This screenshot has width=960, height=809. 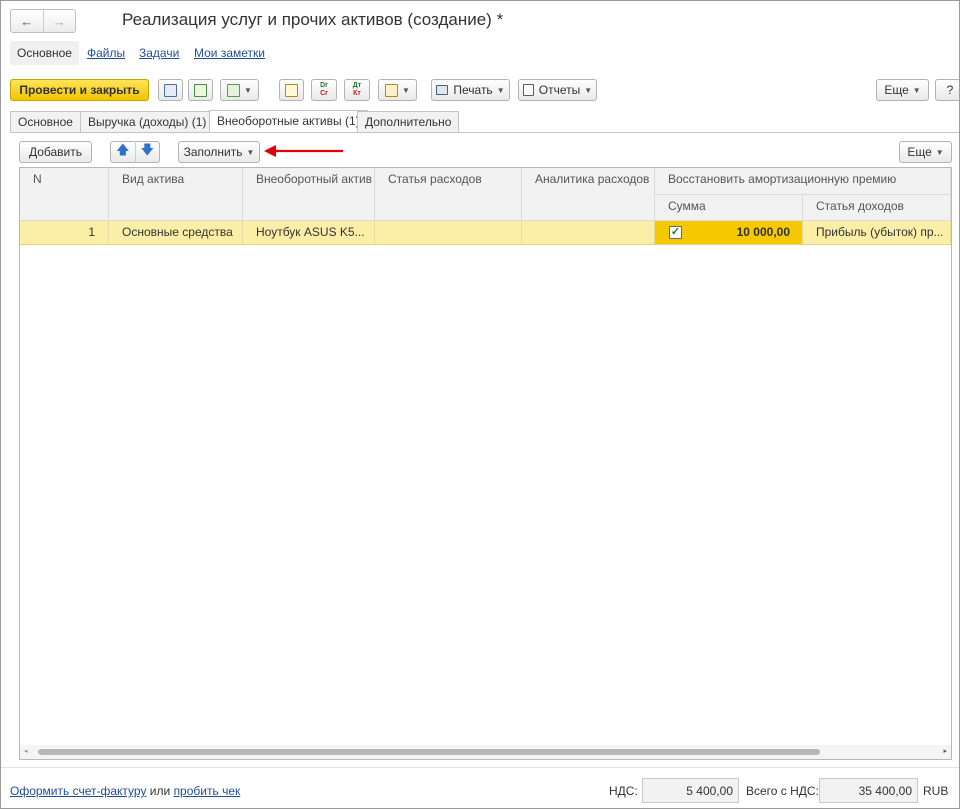 What do you see at coordinates (324, 85) in the screenshot?
I see `dr-label: Dr` at bounding box center [324, 85].